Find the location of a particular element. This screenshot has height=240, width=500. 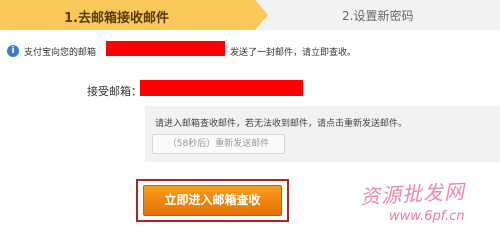

highlight-frame: 立即进入邮箱查收 is located at coordinates (212, 200).